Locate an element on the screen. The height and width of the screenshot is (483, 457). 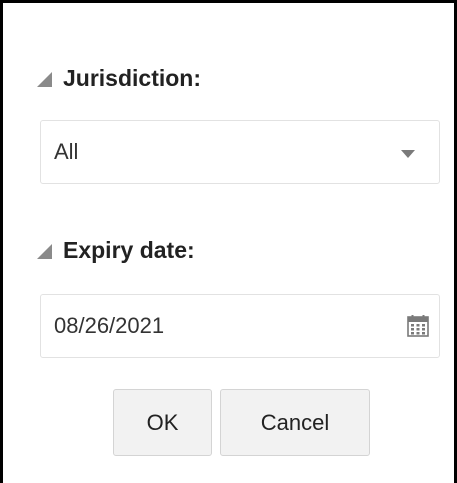
expiry-date-input: 08/26/2021 is located at coordinates (240, 326).